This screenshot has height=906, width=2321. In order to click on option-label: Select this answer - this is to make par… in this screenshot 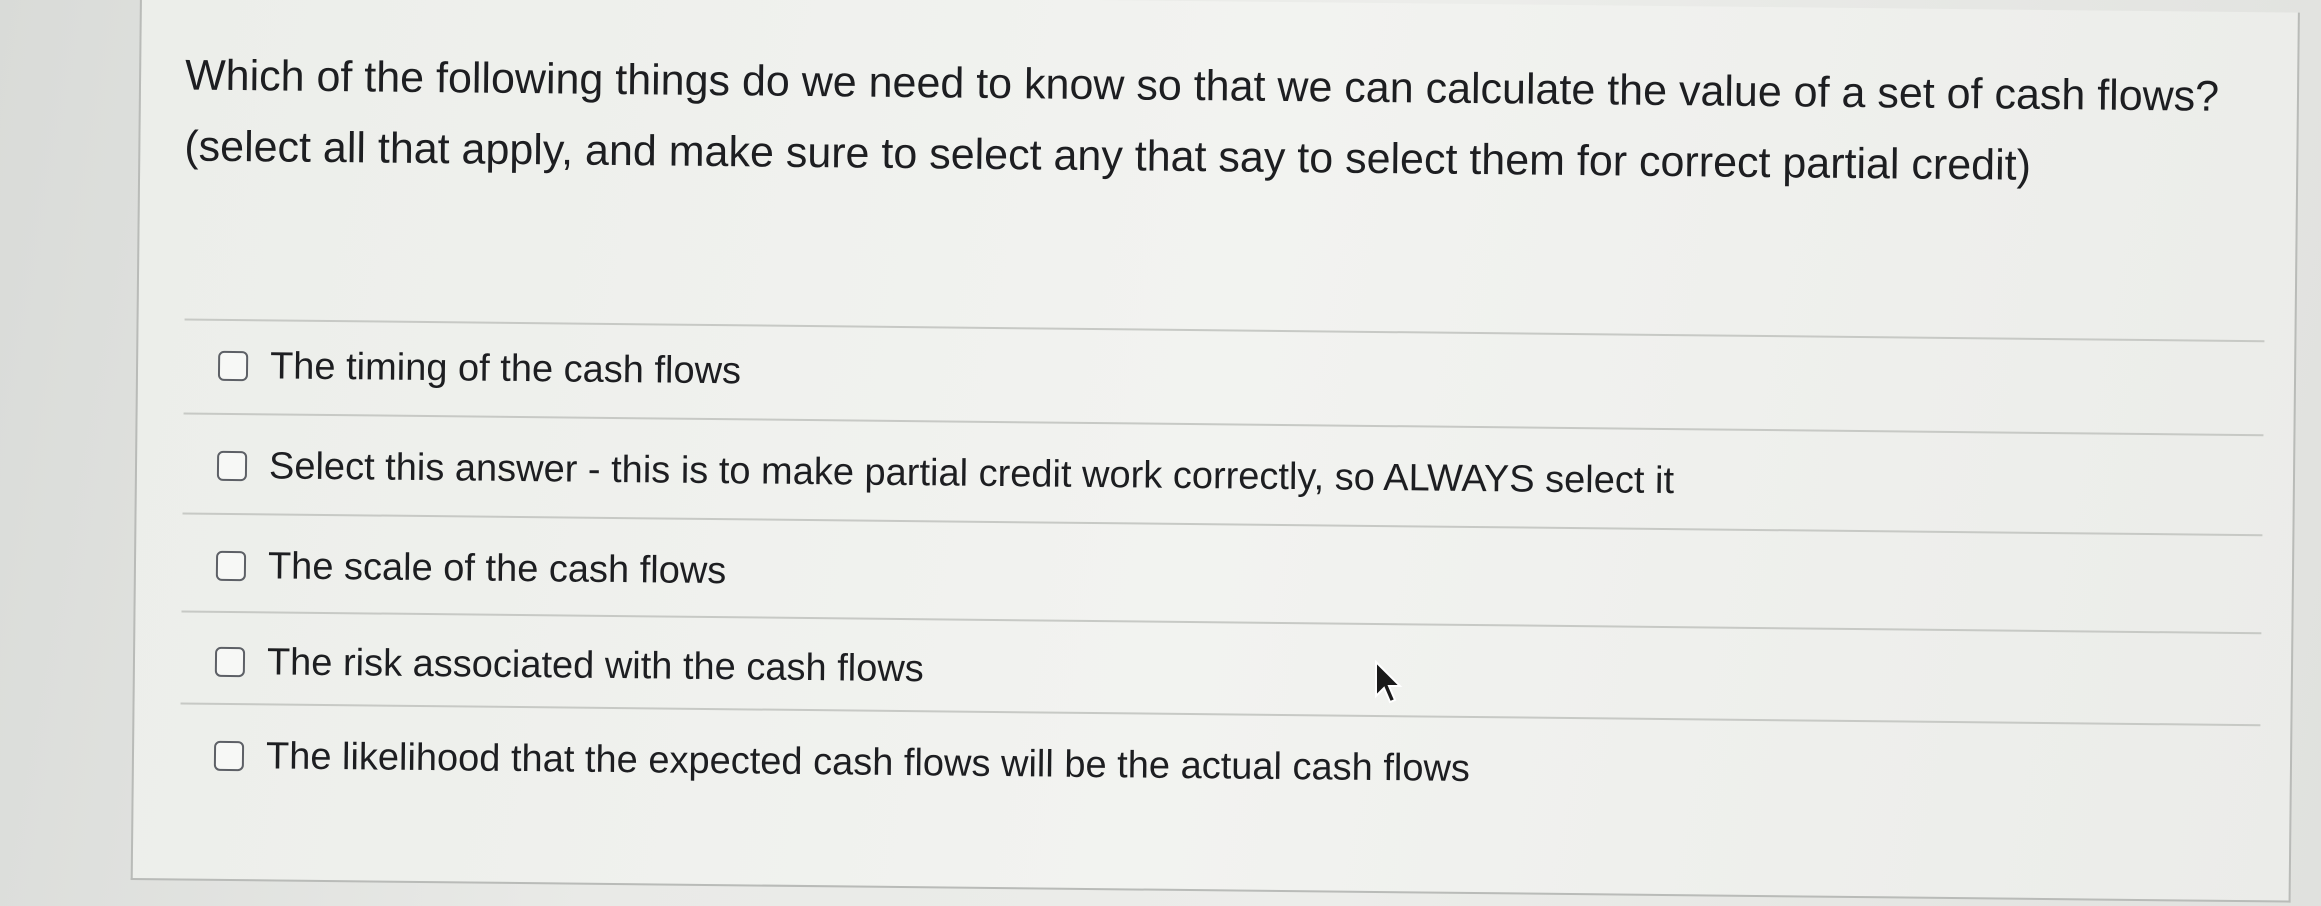, I will do `click(971, 474)`.